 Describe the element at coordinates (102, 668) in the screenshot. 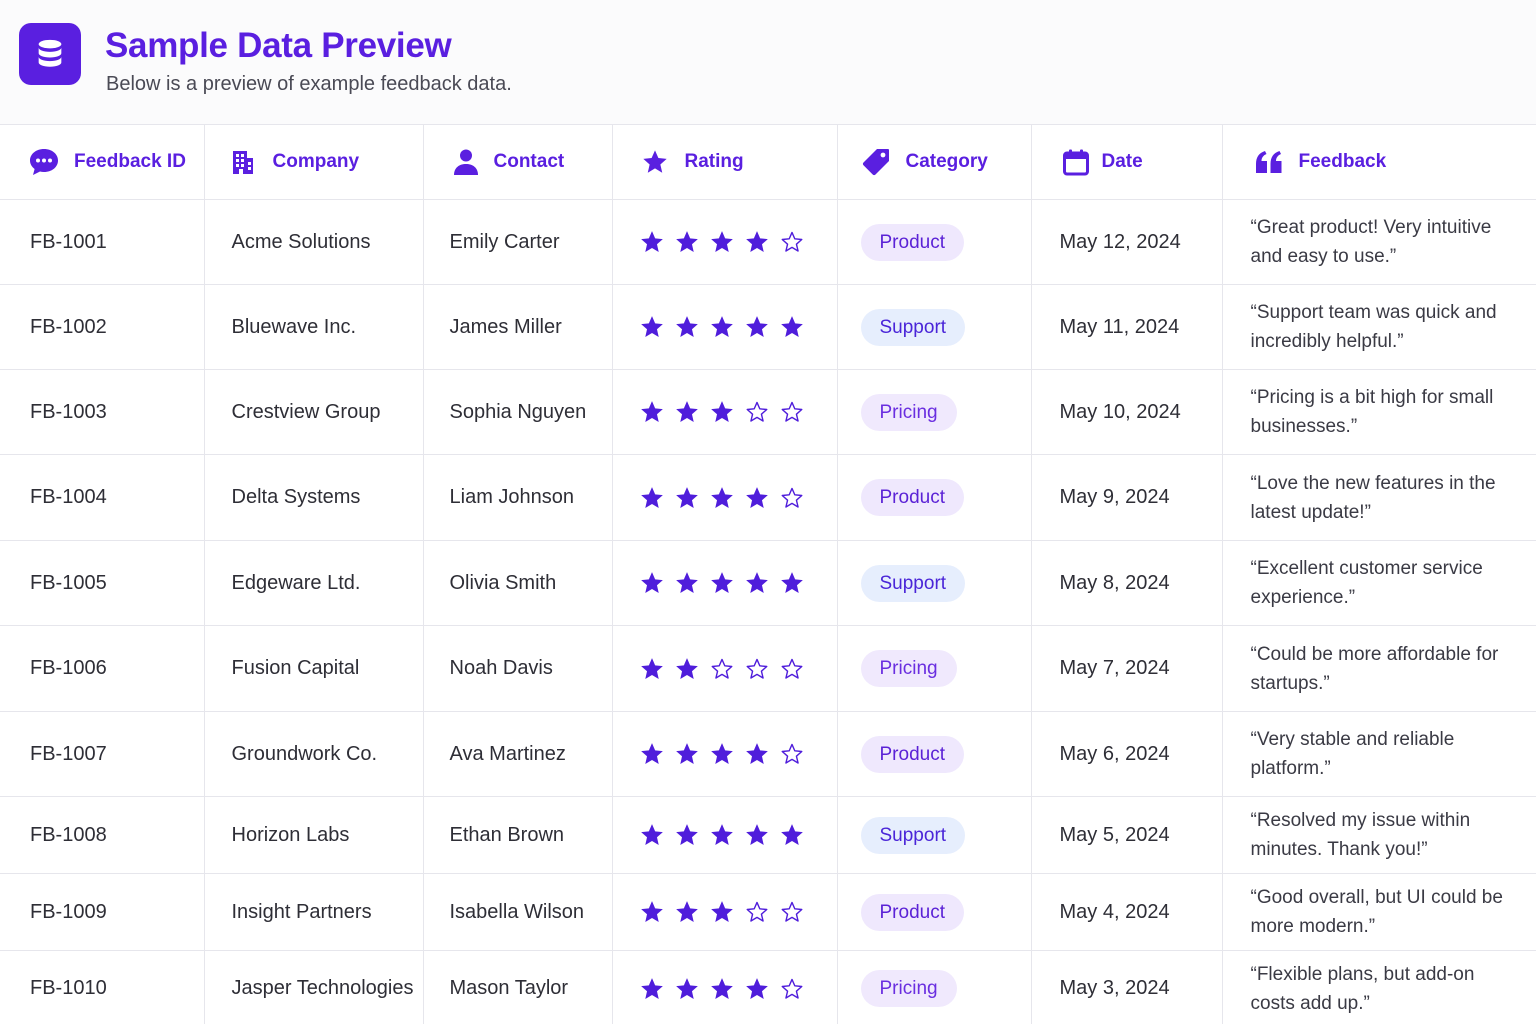

I see `cell-feedback-id: FB-1006` at that location.